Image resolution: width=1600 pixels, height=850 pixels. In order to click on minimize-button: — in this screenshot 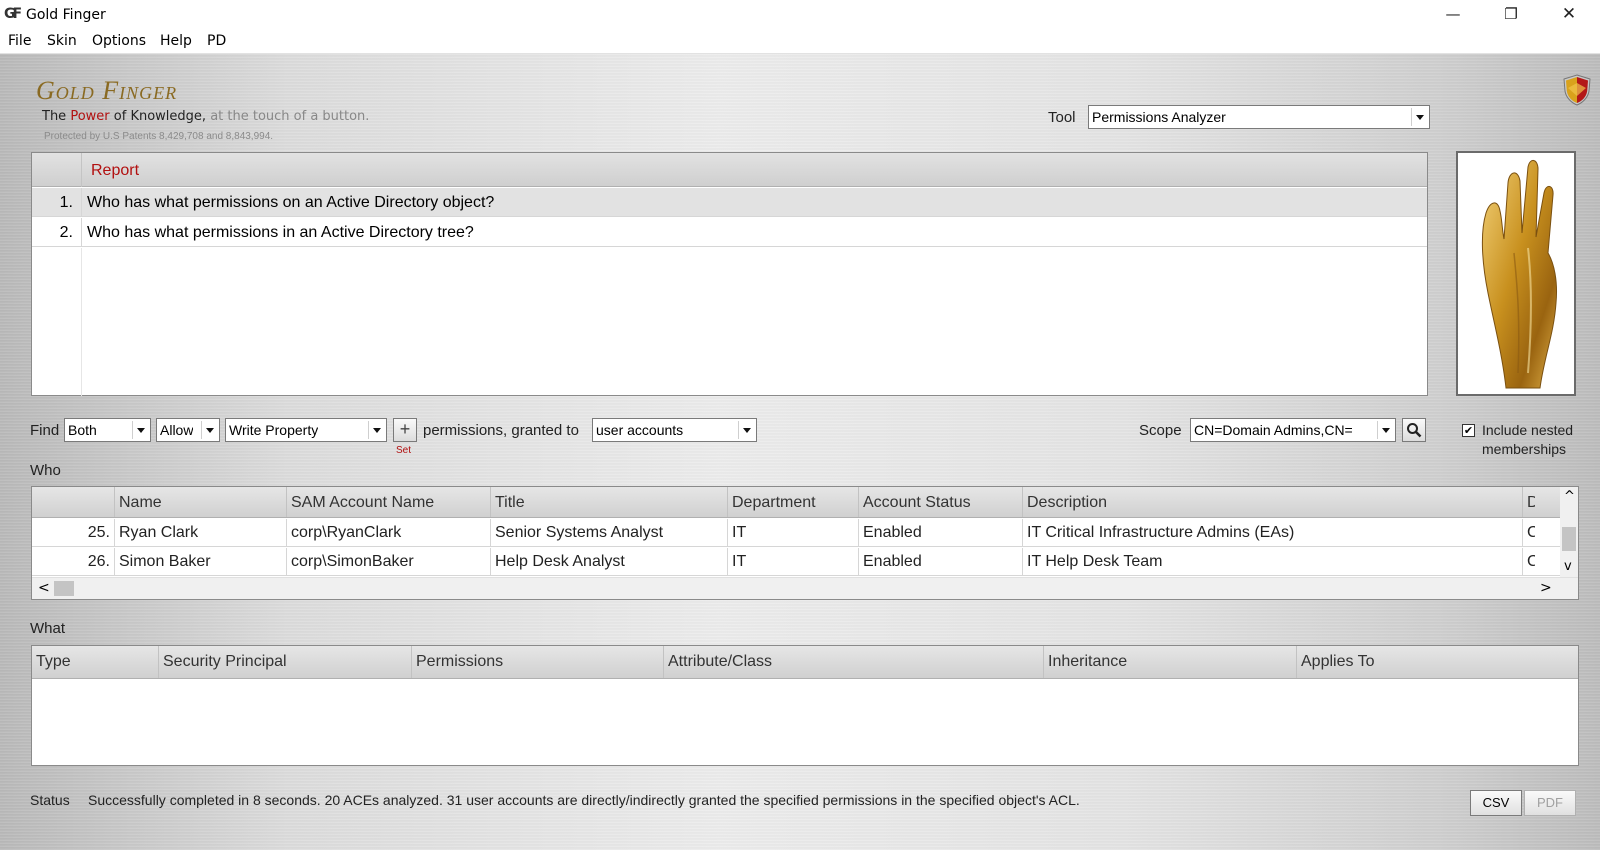, I will do `click(1453, 15)`.